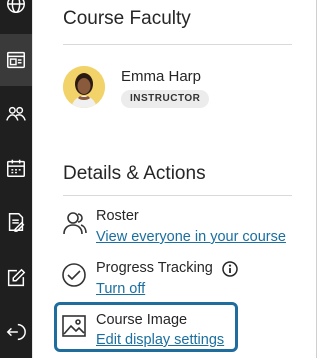 This screenshot has width=320, height=358. Describe the element at coordinates (134, 173) in the screenshot. I see `details-actions-heading: Details & Actions` at that location.